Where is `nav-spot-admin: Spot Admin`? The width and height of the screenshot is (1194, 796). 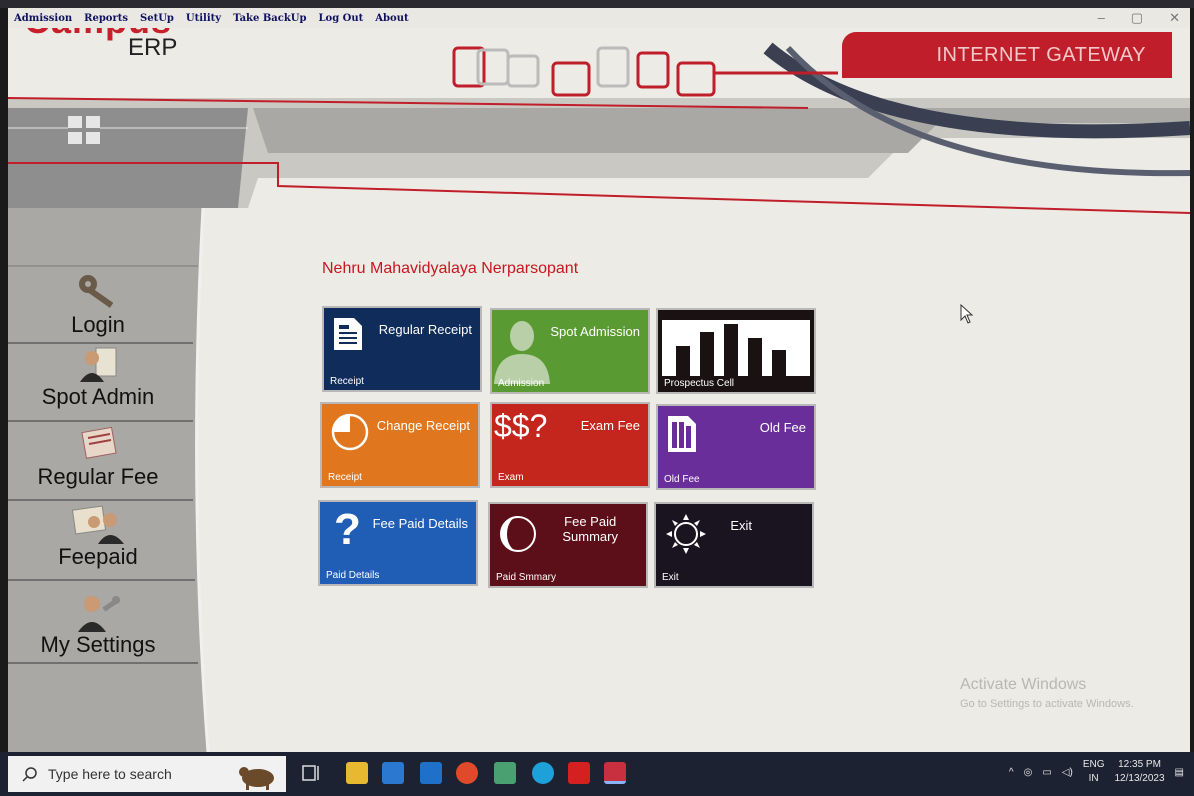 nav-spot-admin: Spot Admin is located at coordinates (98, 377).